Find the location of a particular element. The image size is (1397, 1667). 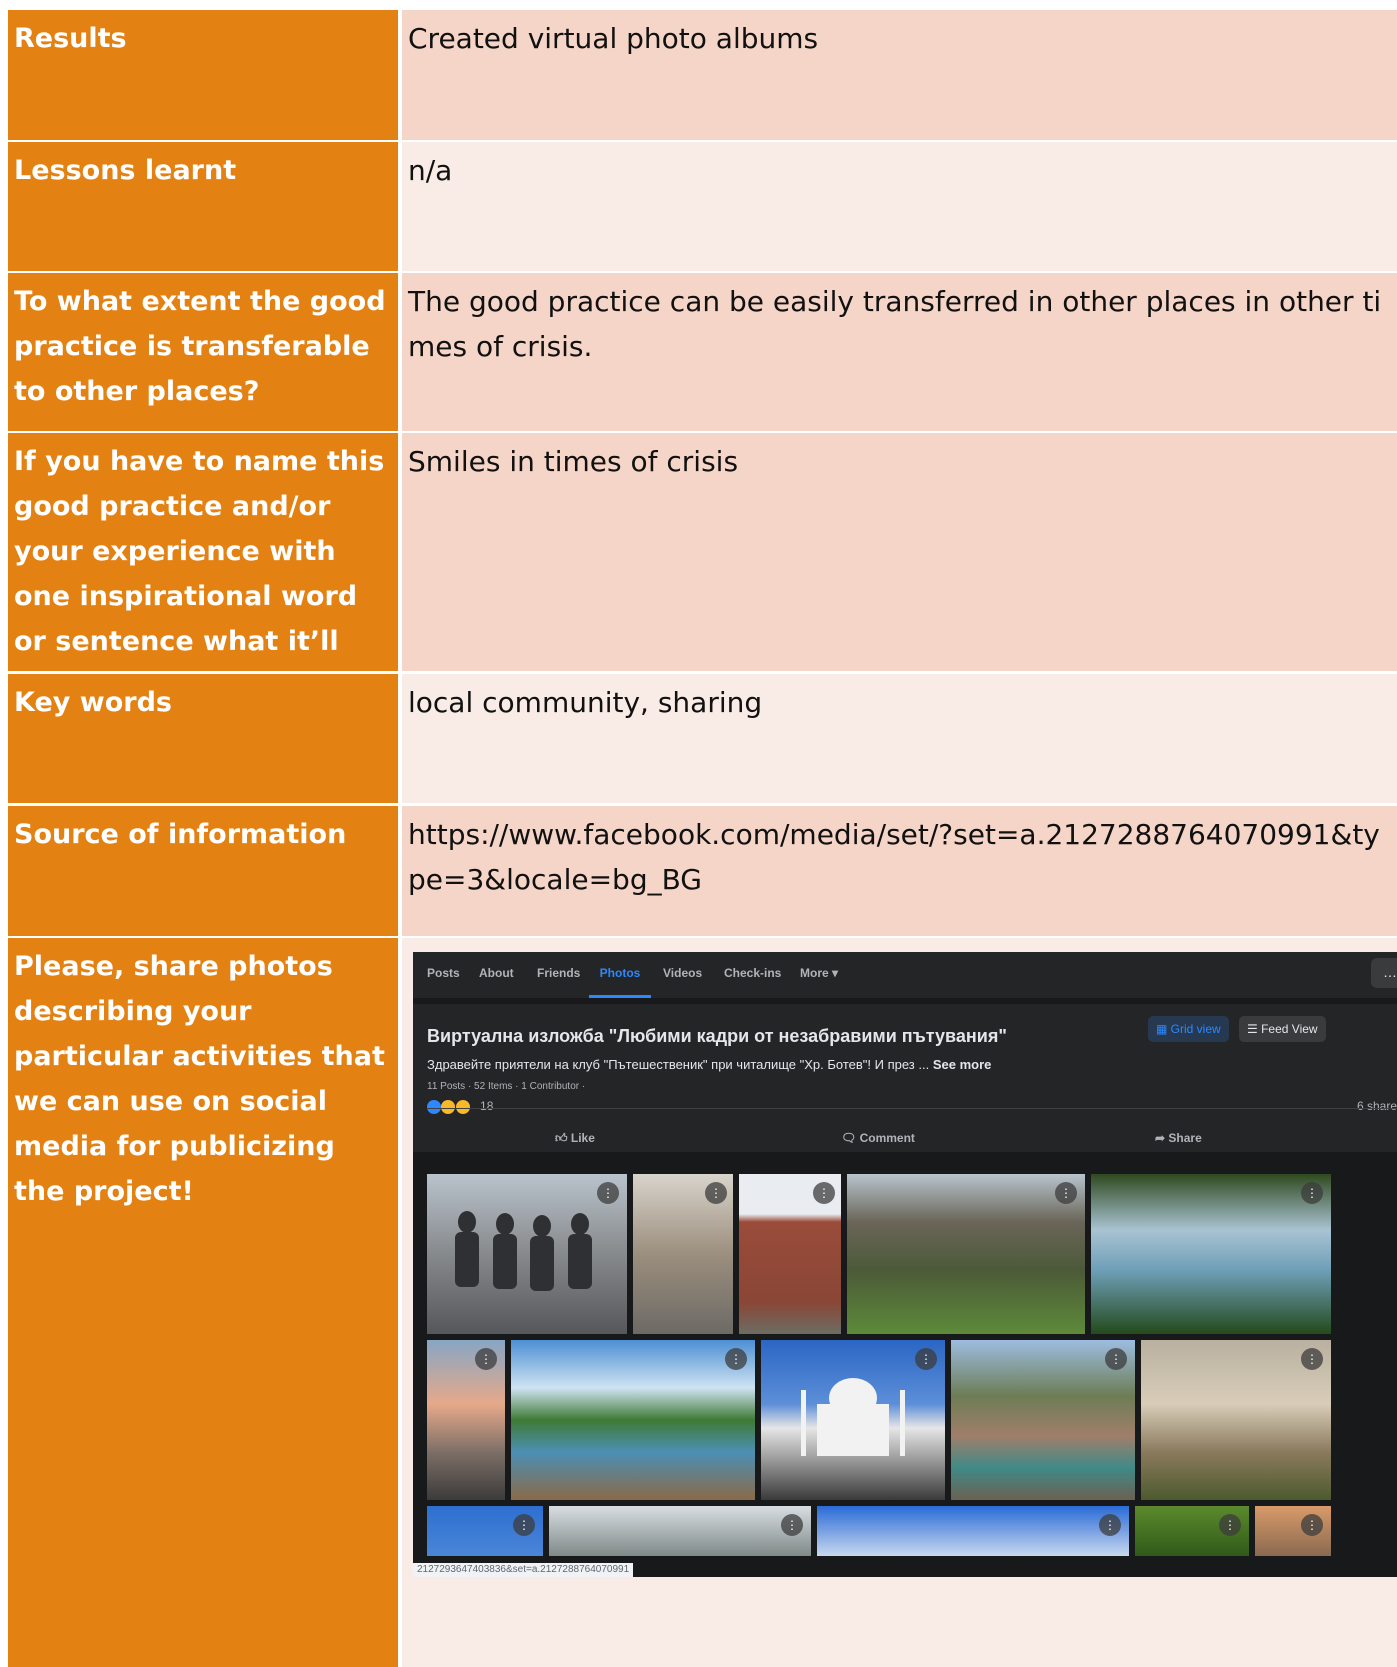

tab-posts: Posts is located at coordinates (443, 975).